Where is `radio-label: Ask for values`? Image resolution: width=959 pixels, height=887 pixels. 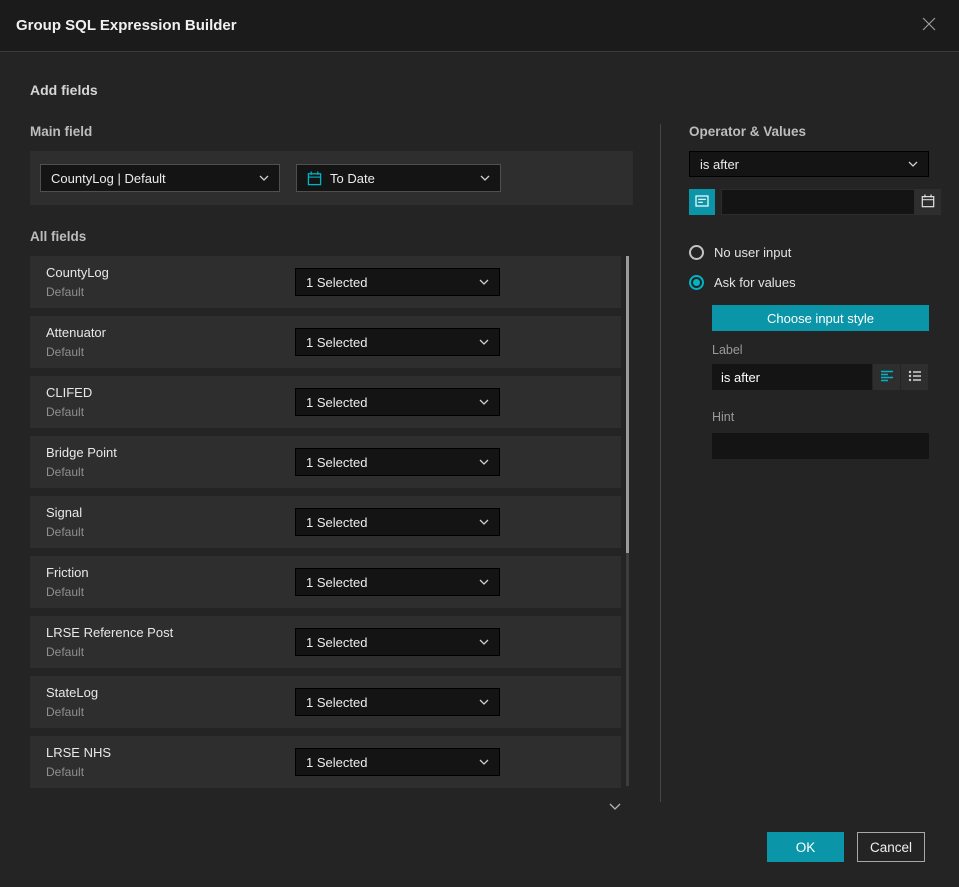 radio-label: Ask for values is located at coordinates (755, 282).